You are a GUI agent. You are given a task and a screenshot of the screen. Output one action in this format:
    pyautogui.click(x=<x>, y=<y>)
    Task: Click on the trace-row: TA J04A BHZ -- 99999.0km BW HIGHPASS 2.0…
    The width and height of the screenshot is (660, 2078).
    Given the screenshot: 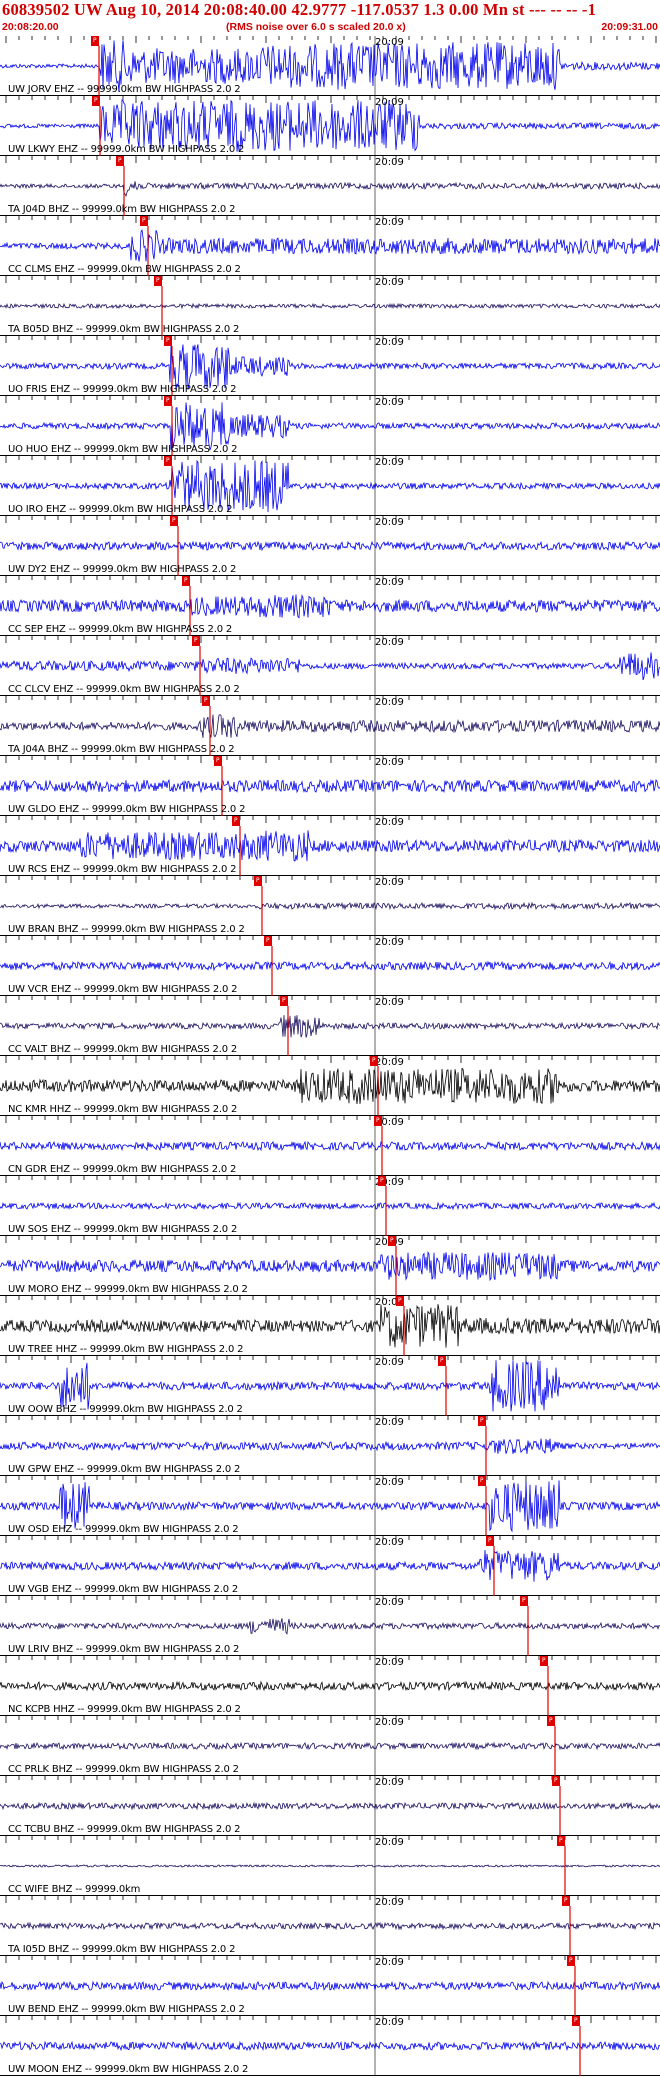 What is the action you would take?
    pyautogui.click(x=330, y=726)
    